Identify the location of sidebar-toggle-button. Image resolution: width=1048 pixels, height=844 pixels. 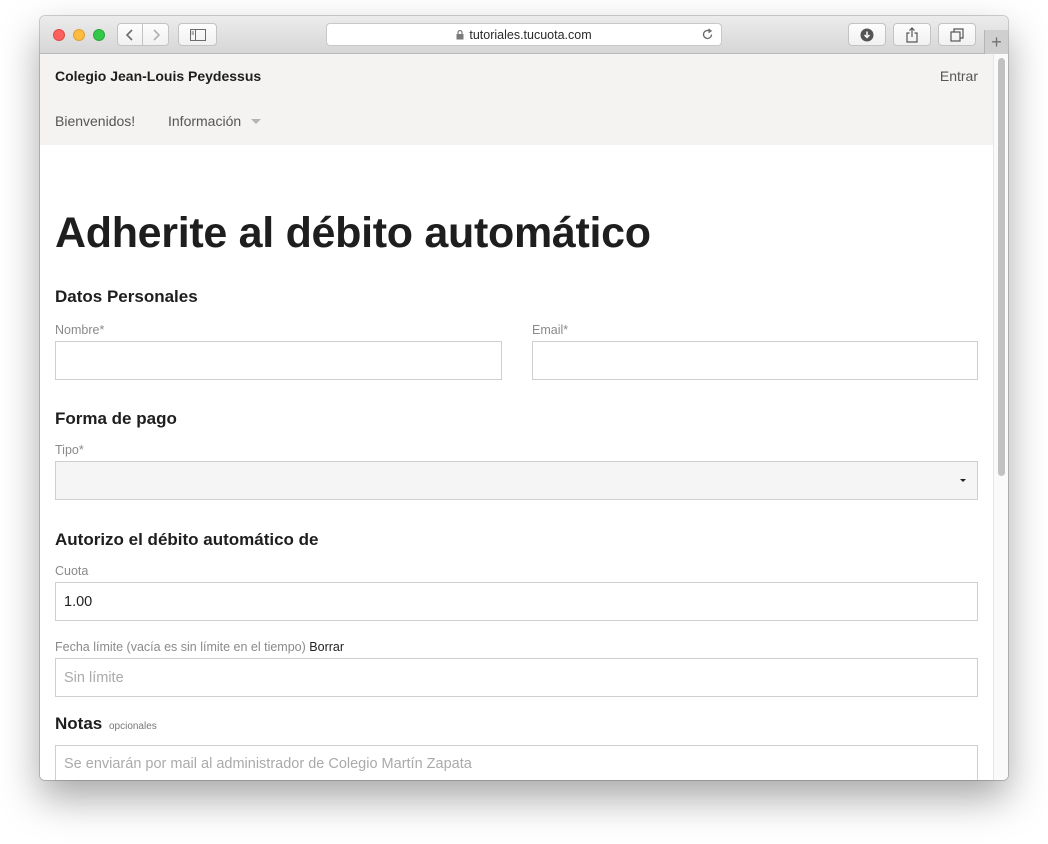
(197, 34).